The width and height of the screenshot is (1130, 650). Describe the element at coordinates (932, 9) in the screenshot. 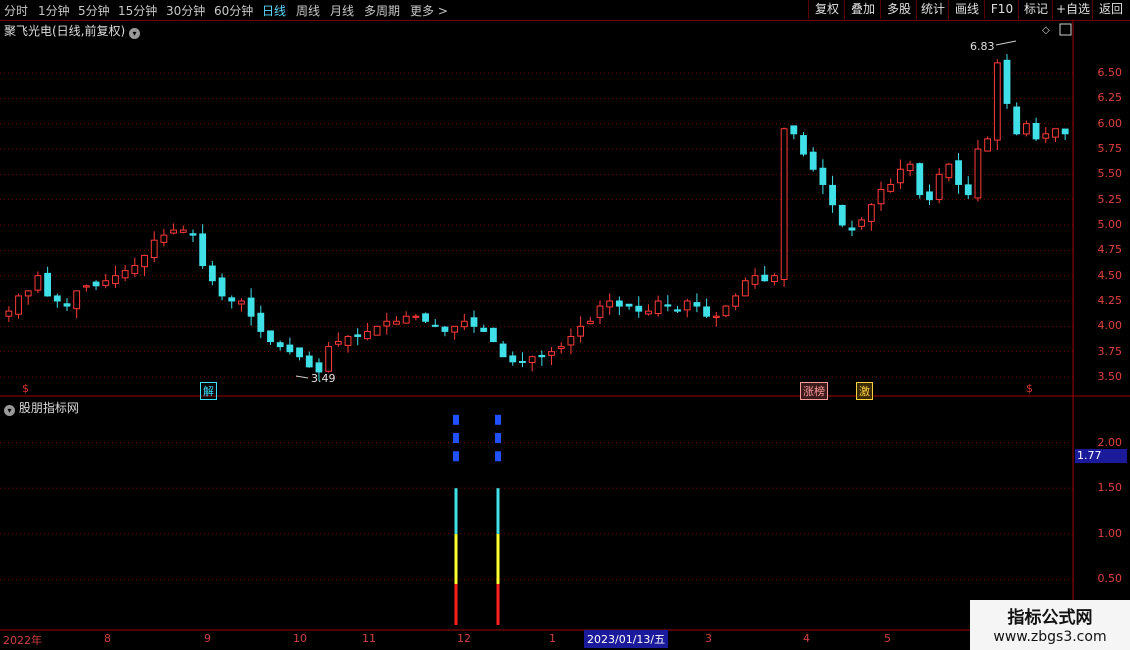

I see `stats-button: 统计` at that location.